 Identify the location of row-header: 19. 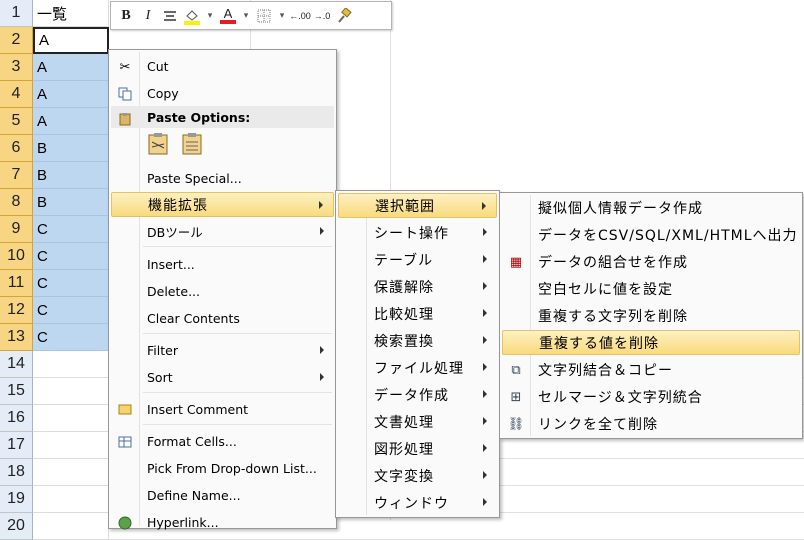
(16, 499).